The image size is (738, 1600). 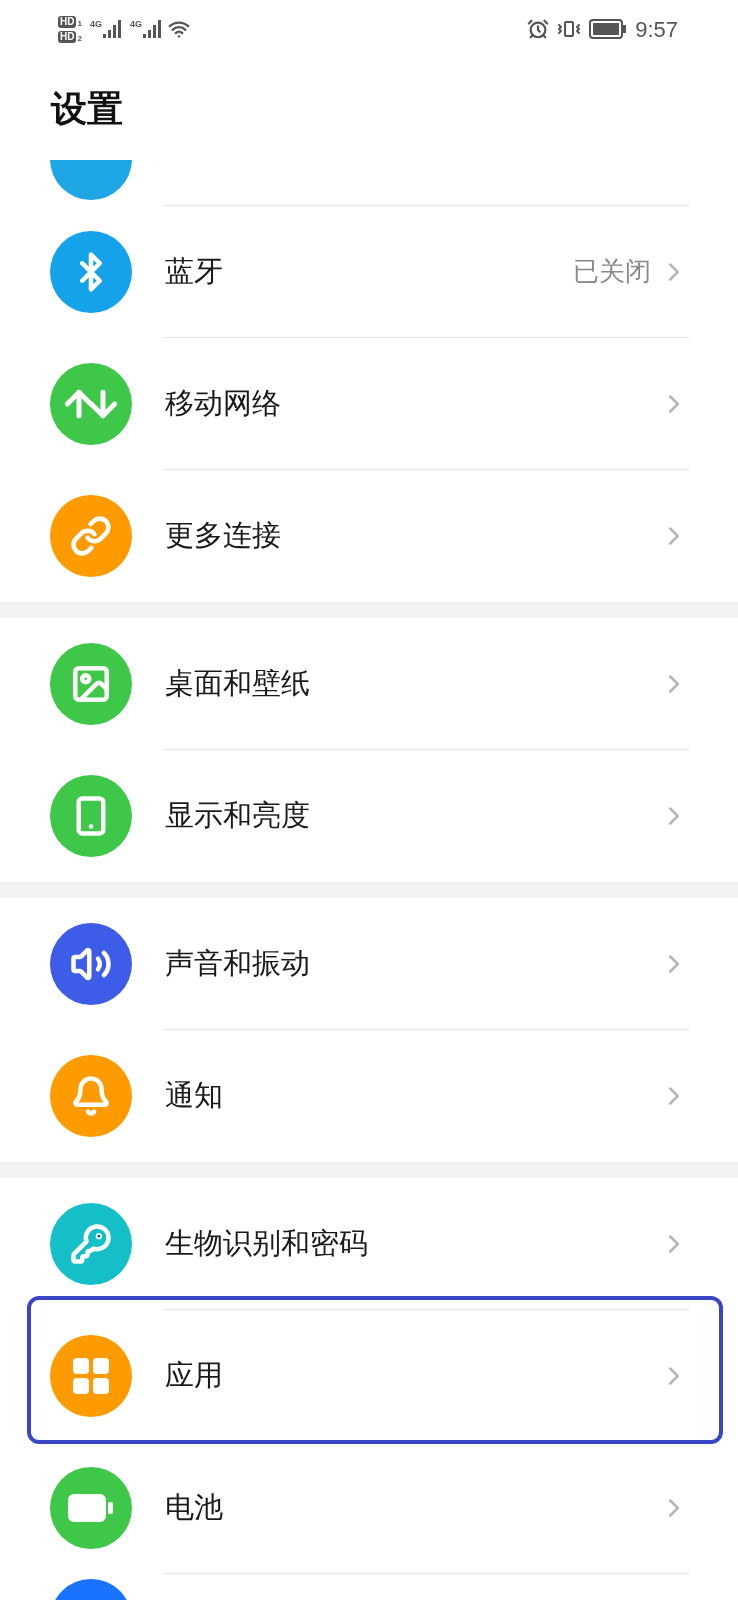 I want to click on settings-row: 桌面和壁纸, so click(x=369, y=684).